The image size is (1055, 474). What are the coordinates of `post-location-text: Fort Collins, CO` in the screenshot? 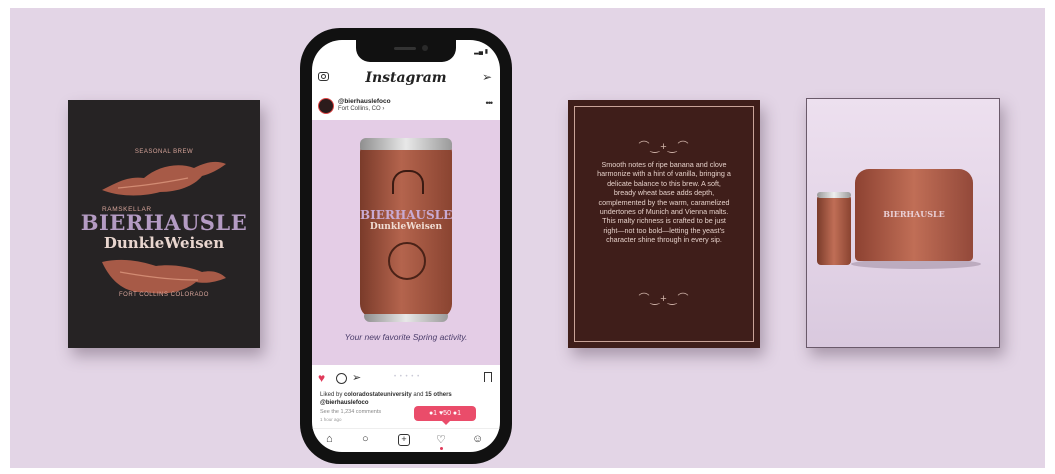 It's located at (359, 109).